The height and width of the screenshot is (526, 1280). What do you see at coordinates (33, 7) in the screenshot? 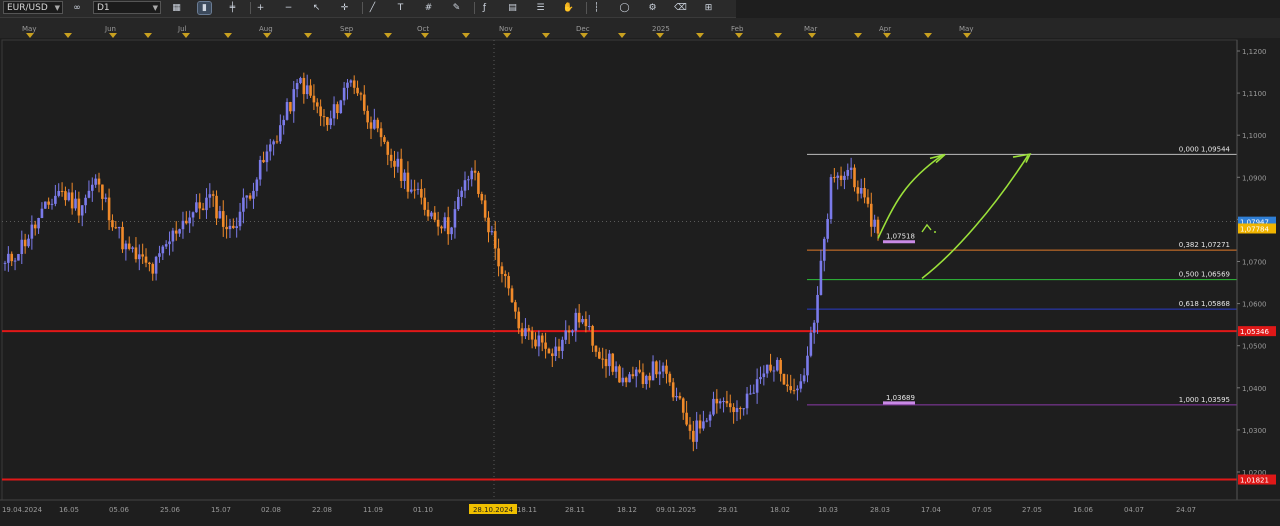
I see `symbol-select: EUR/USD ▼` at bounding box center [33, 7].